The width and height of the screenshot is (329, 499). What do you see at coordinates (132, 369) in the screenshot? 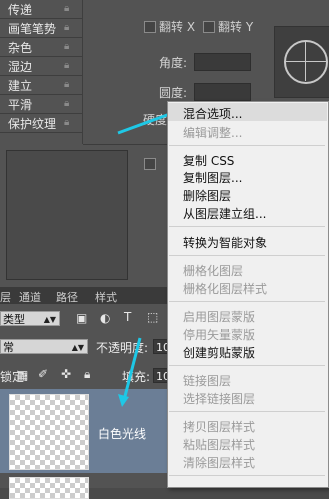
I see `arrow-to-layer` at bounding box center [132, 369].